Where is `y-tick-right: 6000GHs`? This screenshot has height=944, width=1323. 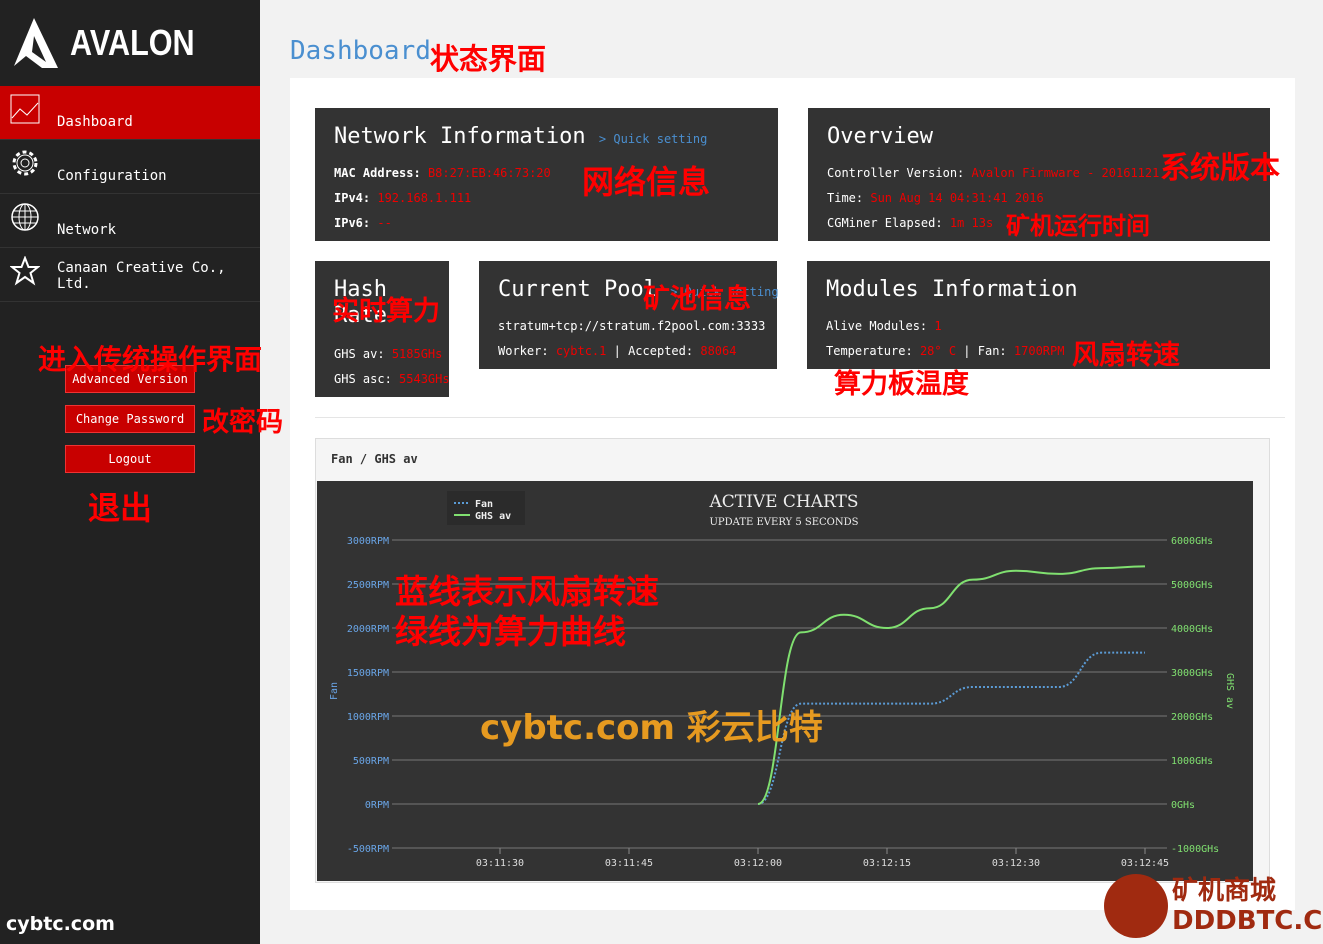
y-tick-right: 6000GHs is located at coordinates (1192, 541).